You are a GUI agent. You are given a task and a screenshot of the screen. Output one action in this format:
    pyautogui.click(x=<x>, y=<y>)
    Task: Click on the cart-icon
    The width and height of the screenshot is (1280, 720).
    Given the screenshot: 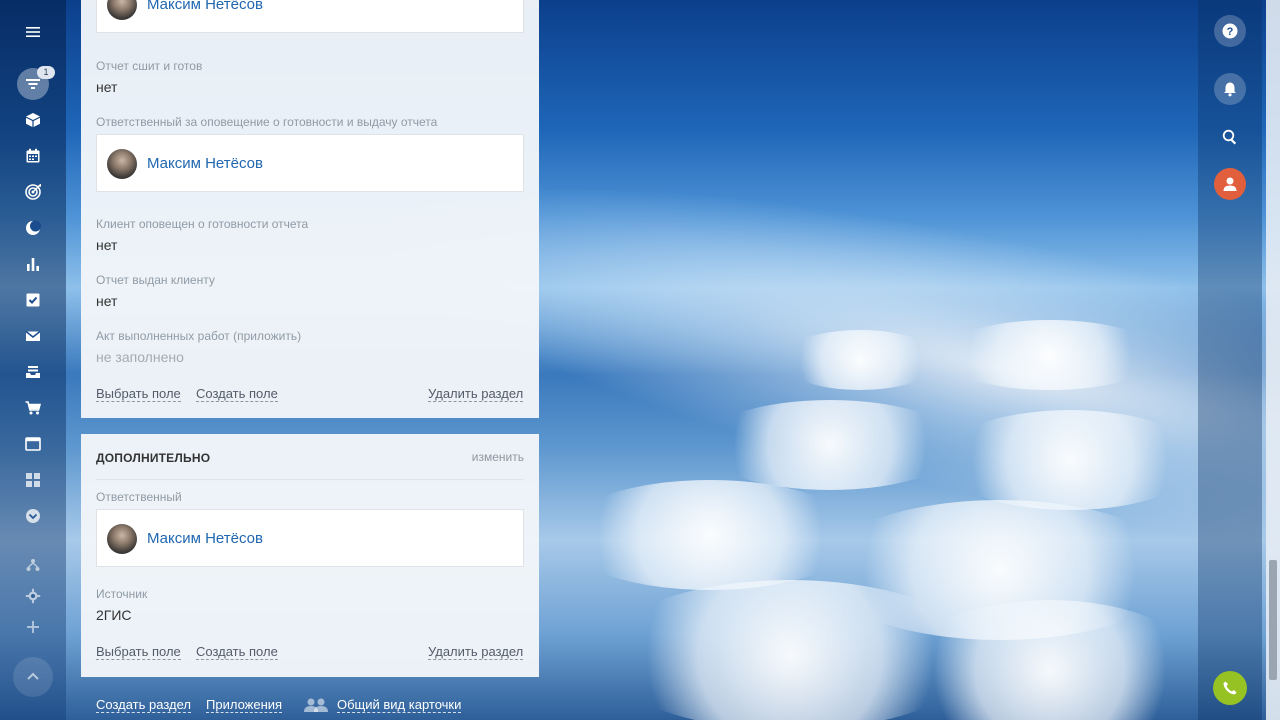 What is the action you would take?
    pyautogui.click(x=33, y=408)
    